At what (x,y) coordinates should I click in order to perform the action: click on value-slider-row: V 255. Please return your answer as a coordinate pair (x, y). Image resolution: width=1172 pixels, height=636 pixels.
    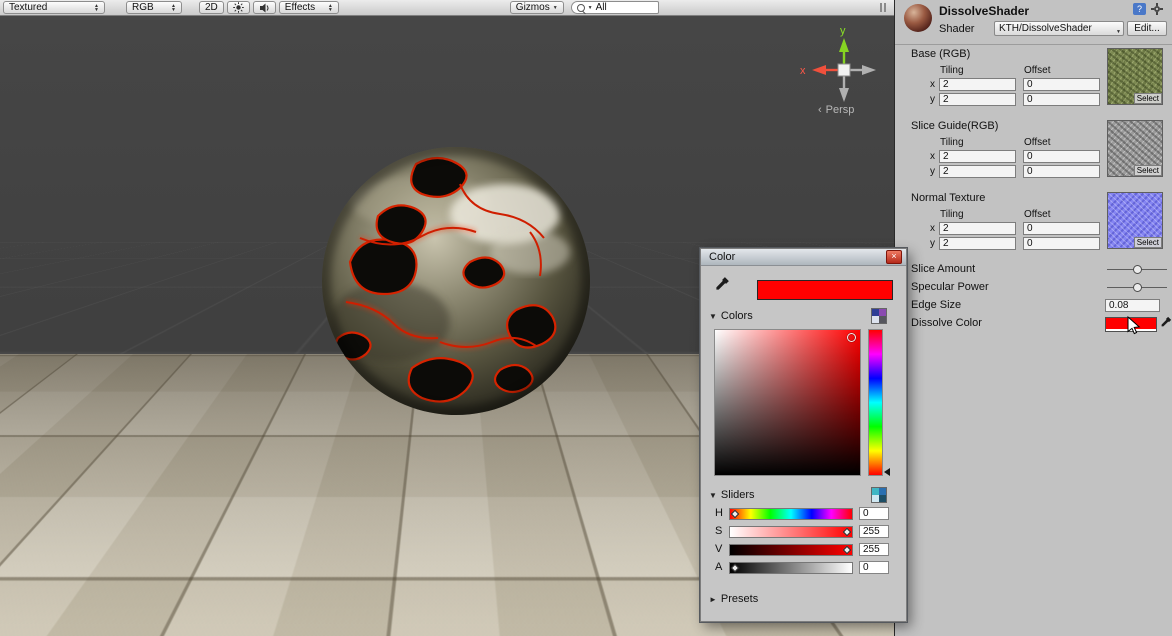
    Looking at the image, I should click on (804, 550).